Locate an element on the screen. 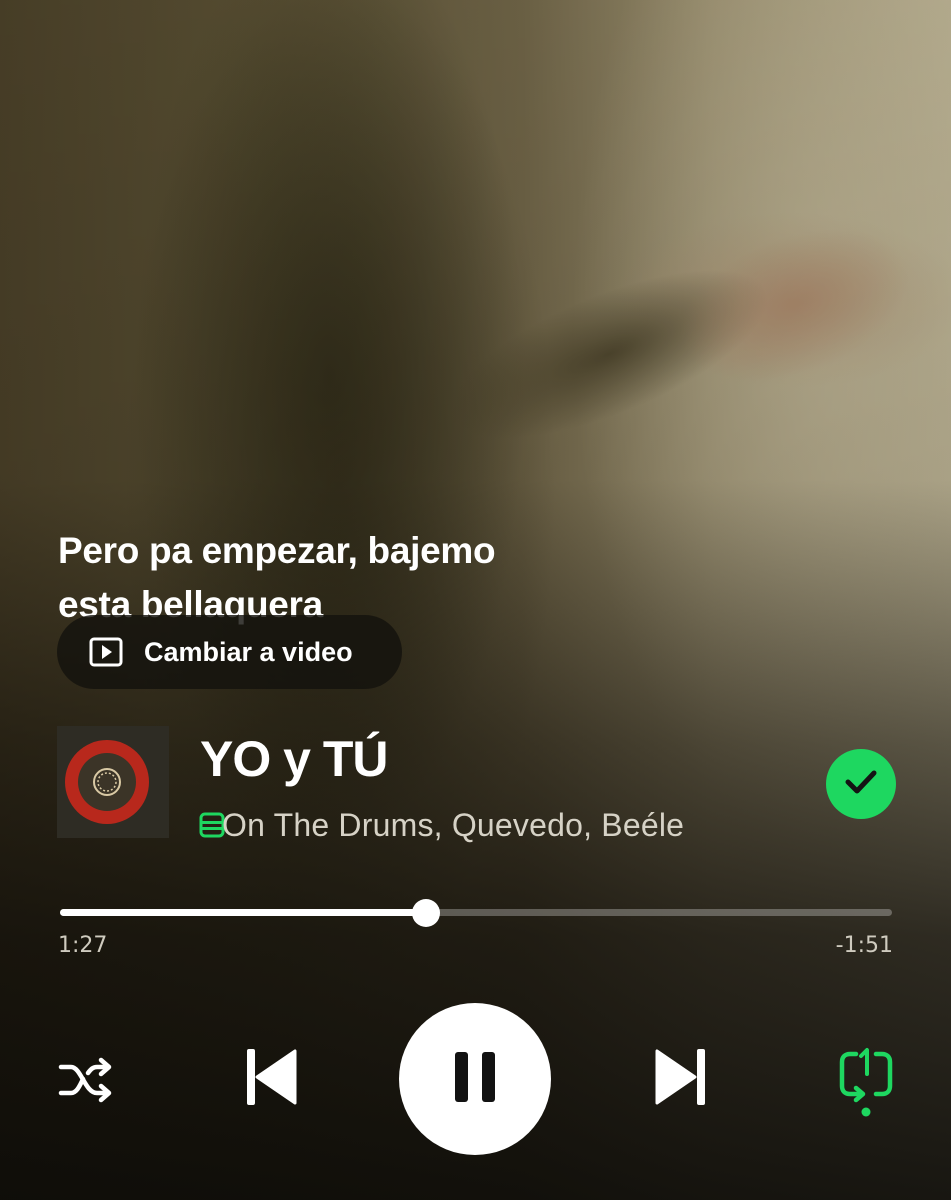  track-artists: On The Drums, Quevedo, Beéle is located at coordinates (478, 825).